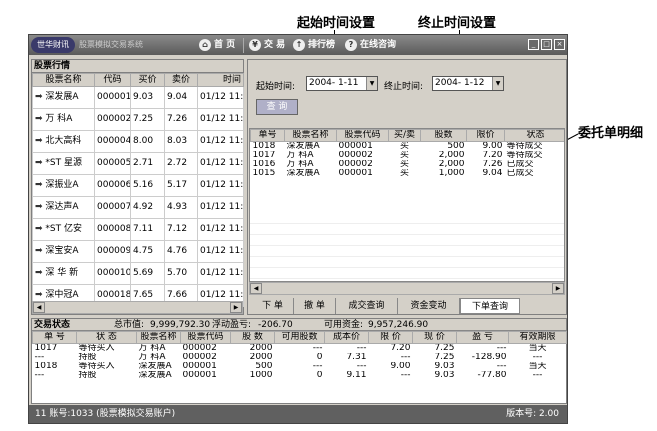  I want to click on column-header: 限 价, so click(390, 337).